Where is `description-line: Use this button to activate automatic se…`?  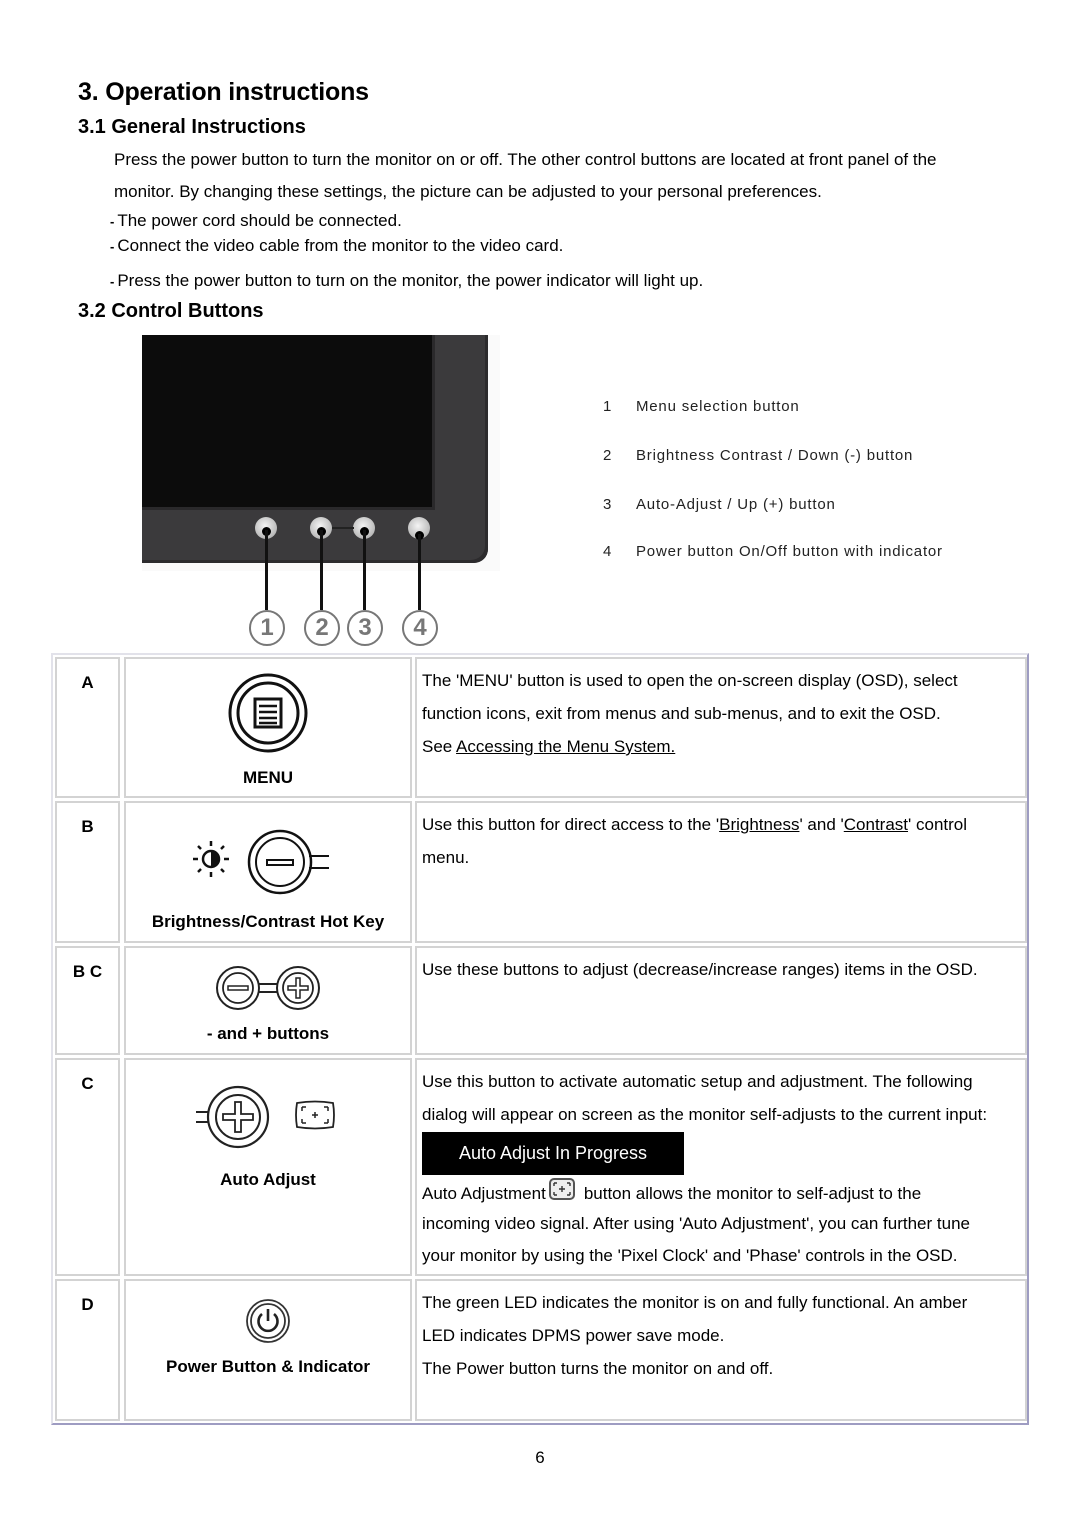 description-line: Use this button to activate automatic se… is located at coordinates (697, 1081).